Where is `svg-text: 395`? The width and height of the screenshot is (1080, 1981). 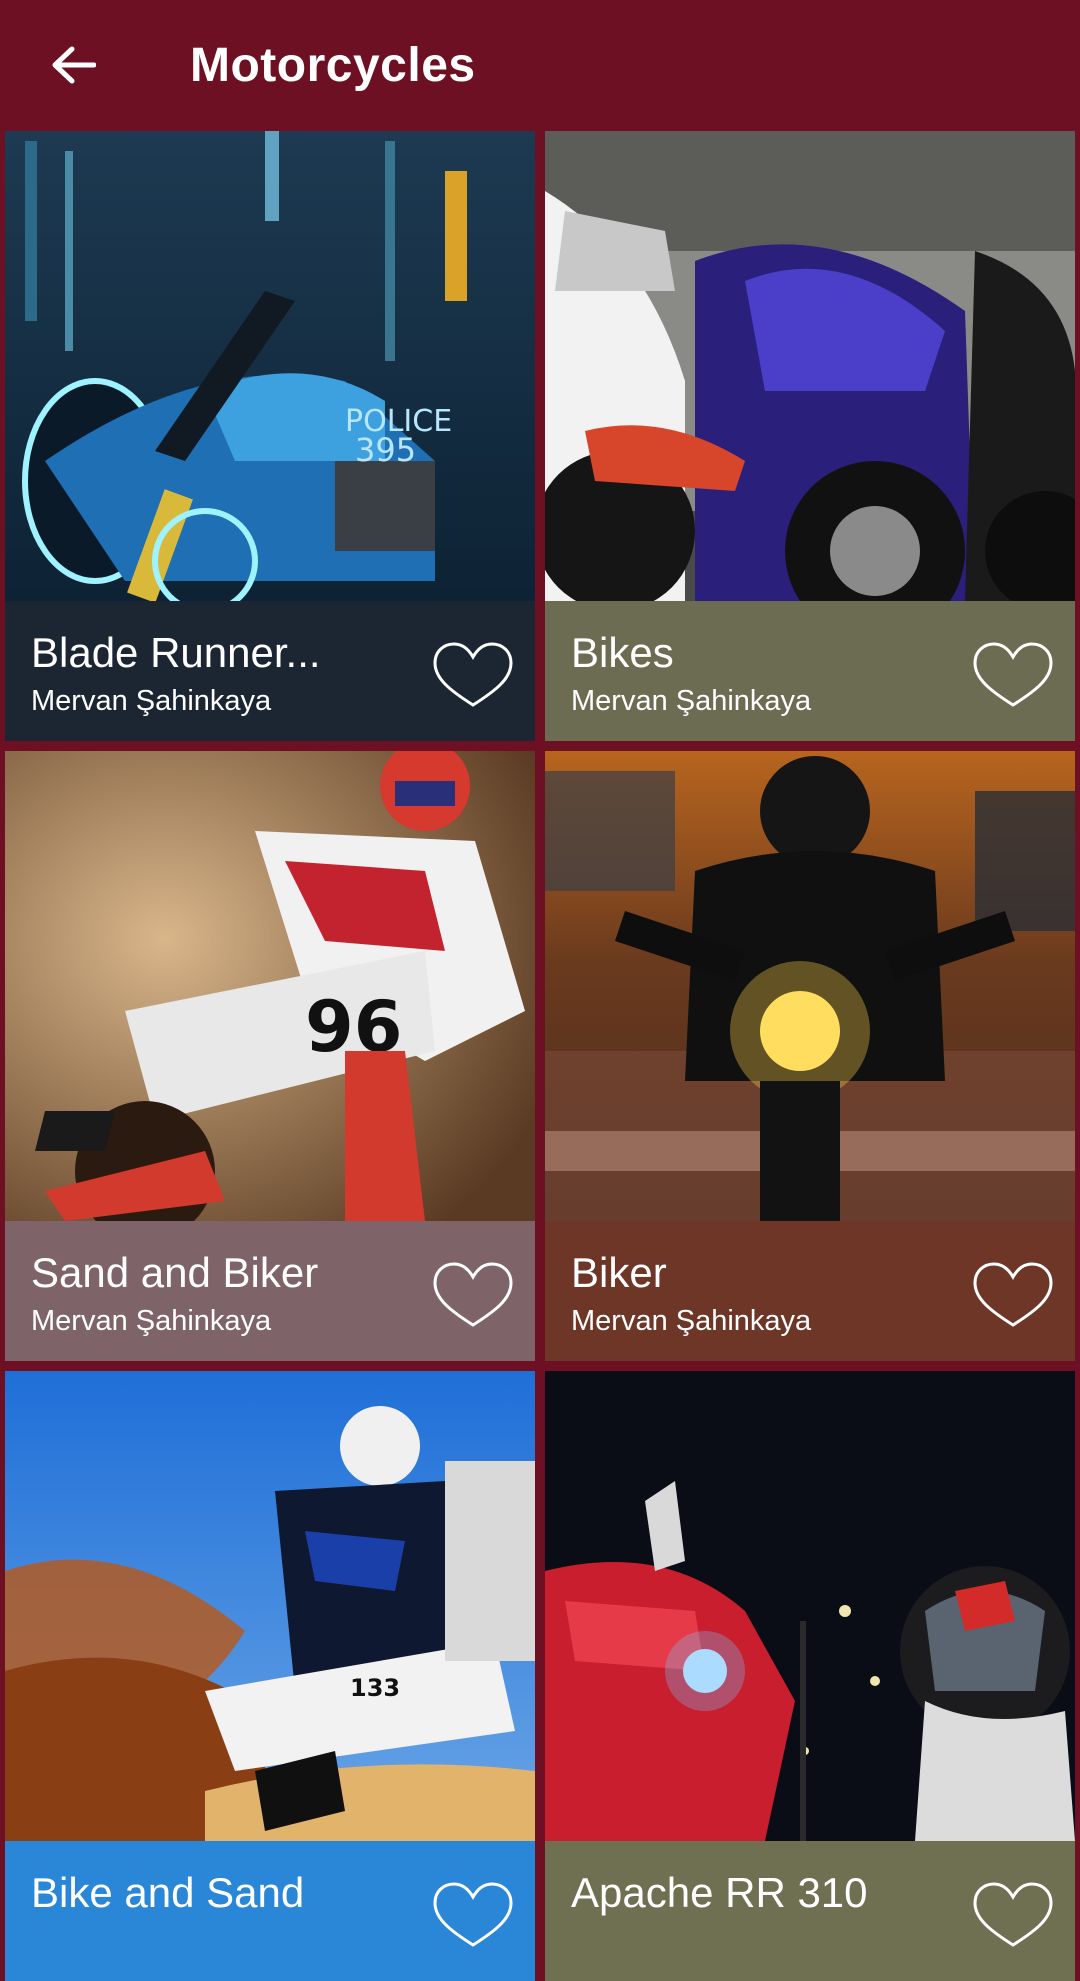 svg-text: 395 is located at coordinates (385, 450).